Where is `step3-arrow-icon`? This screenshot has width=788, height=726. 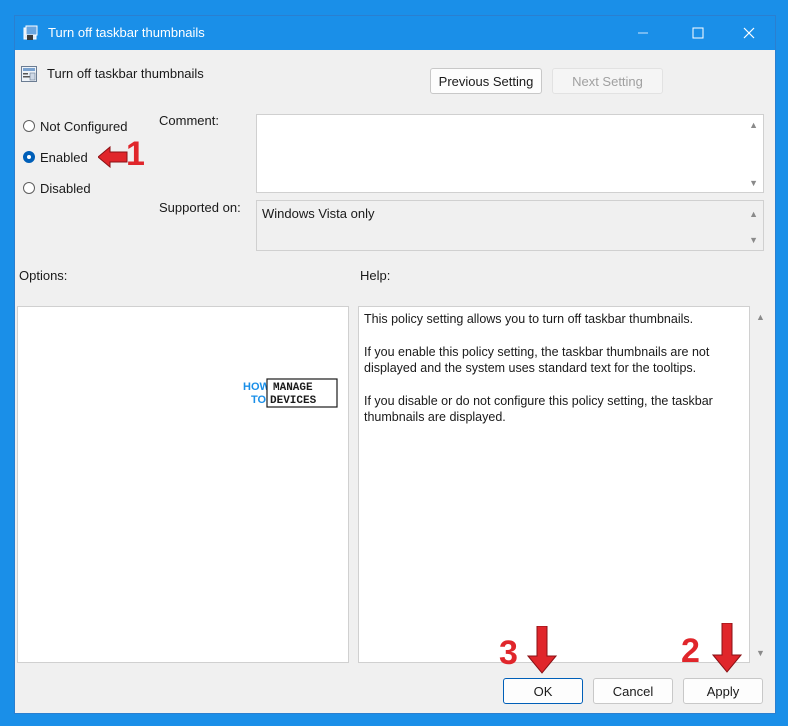 step3-arrow-icon is located at coordinates (542, 650).